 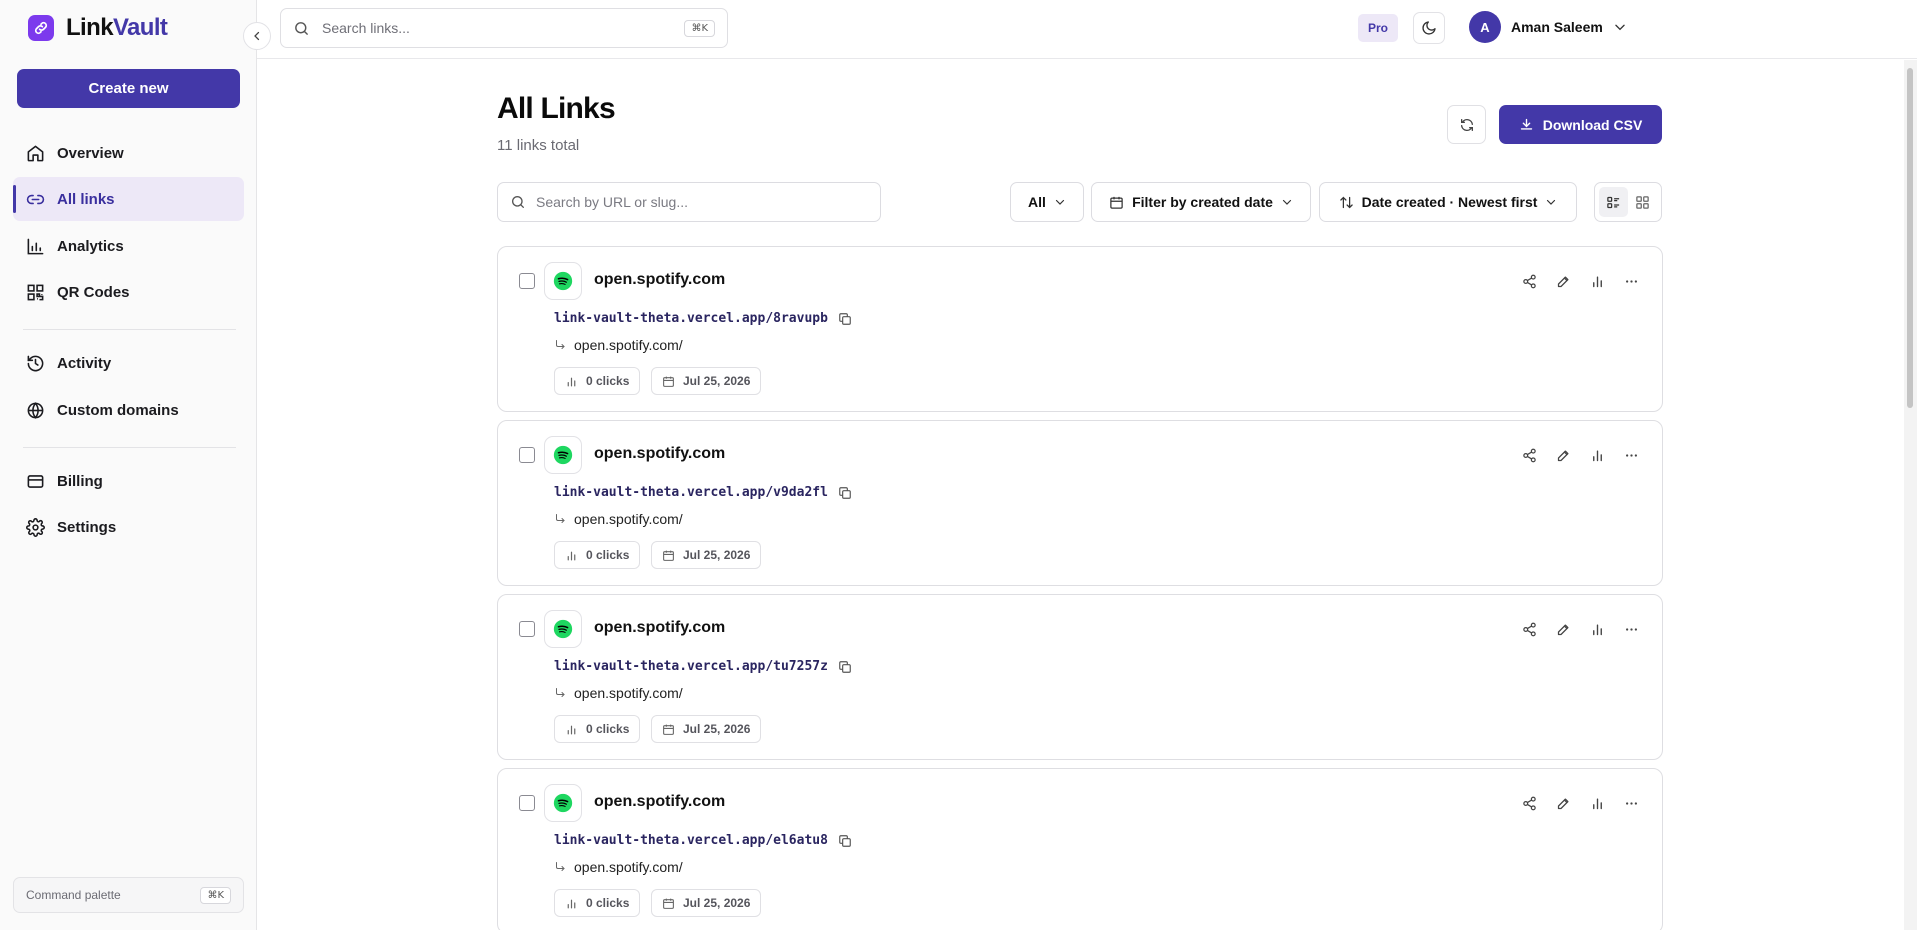 What do you see at coordinates (628, 345) in the screenshot?
I see `destination-text: open.spotify.com/` at bounding box center [628, 345].